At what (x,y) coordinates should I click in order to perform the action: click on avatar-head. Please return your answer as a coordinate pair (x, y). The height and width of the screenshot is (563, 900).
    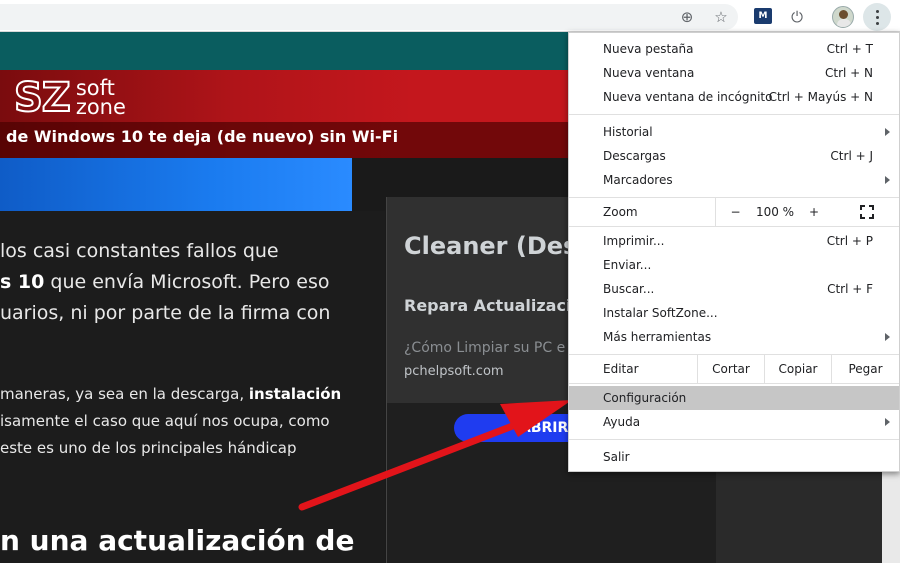
    Looking at the image, I should click on (843, 14).